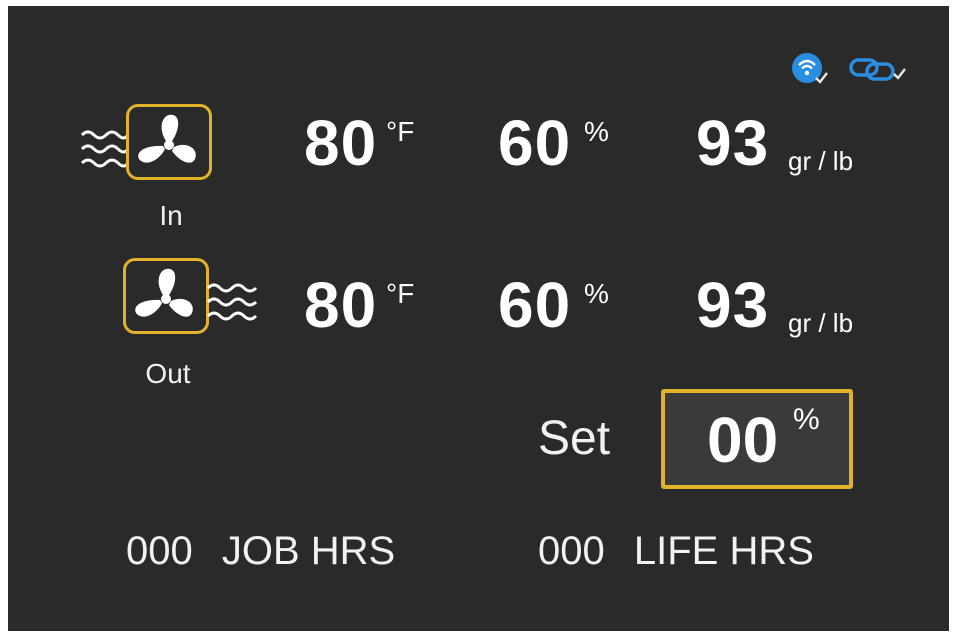 Image resolution: width=959 pixels, height=640 pixels. I want to click on inlet-fan-indicator, so click(169, 142).